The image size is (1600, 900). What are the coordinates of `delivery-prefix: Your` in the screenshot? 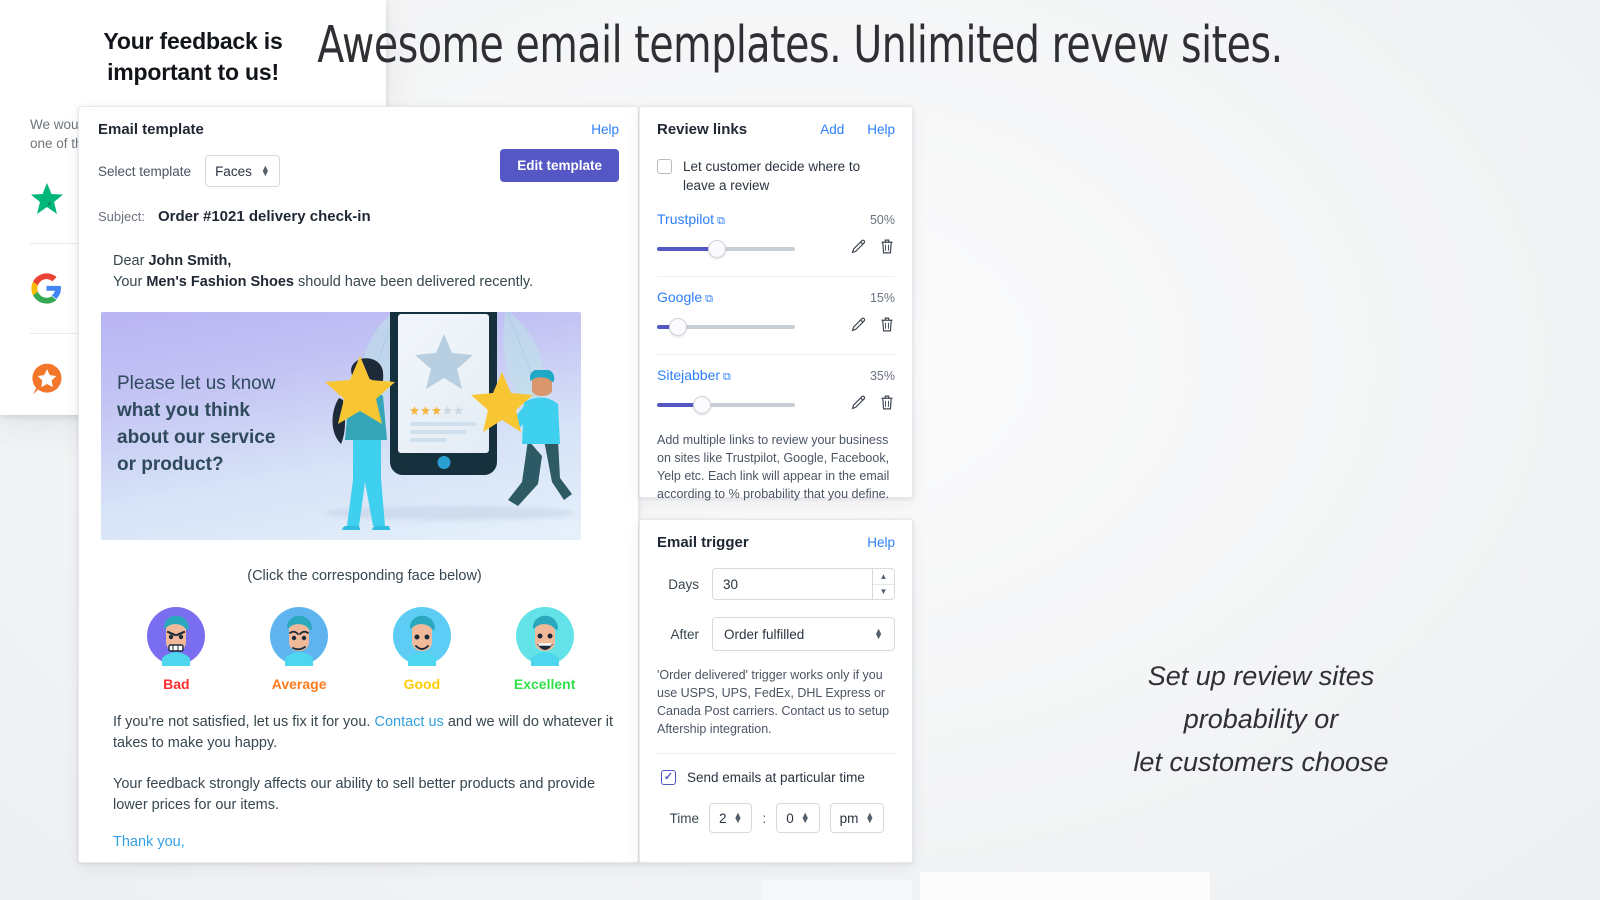 It's located at (130, 282).